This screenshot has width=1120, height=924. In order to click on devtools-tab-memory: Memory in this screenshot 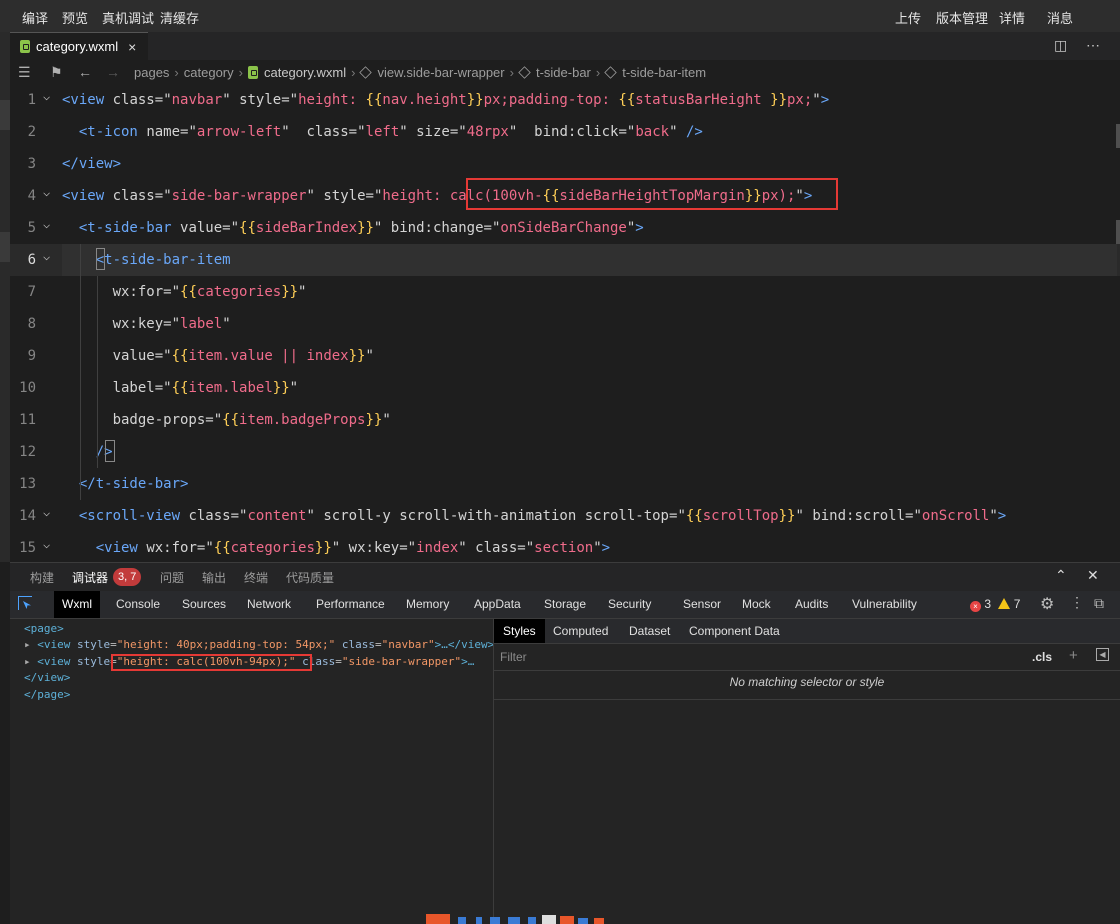, I will do `click(427, 604)`.